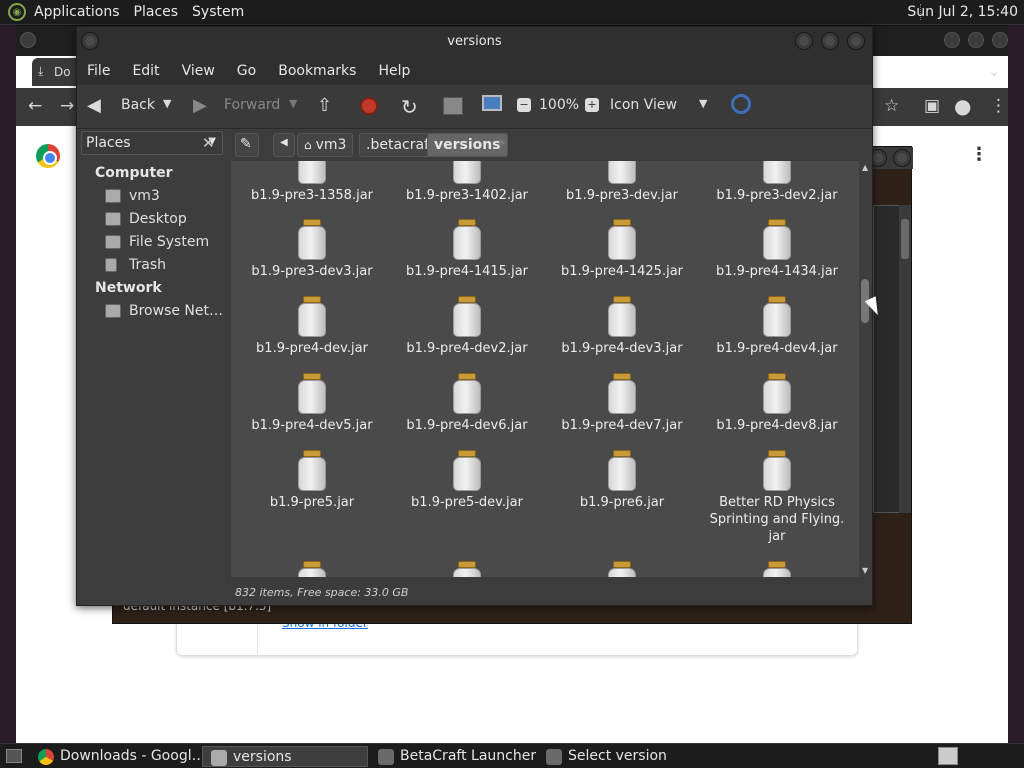 The width and height of the screenshot is (1024, 768). What do you see at coordinates (324, 105) in the screenshot?
I see `up-arrow-icon: ⇧` at bounding box center [324, 105].